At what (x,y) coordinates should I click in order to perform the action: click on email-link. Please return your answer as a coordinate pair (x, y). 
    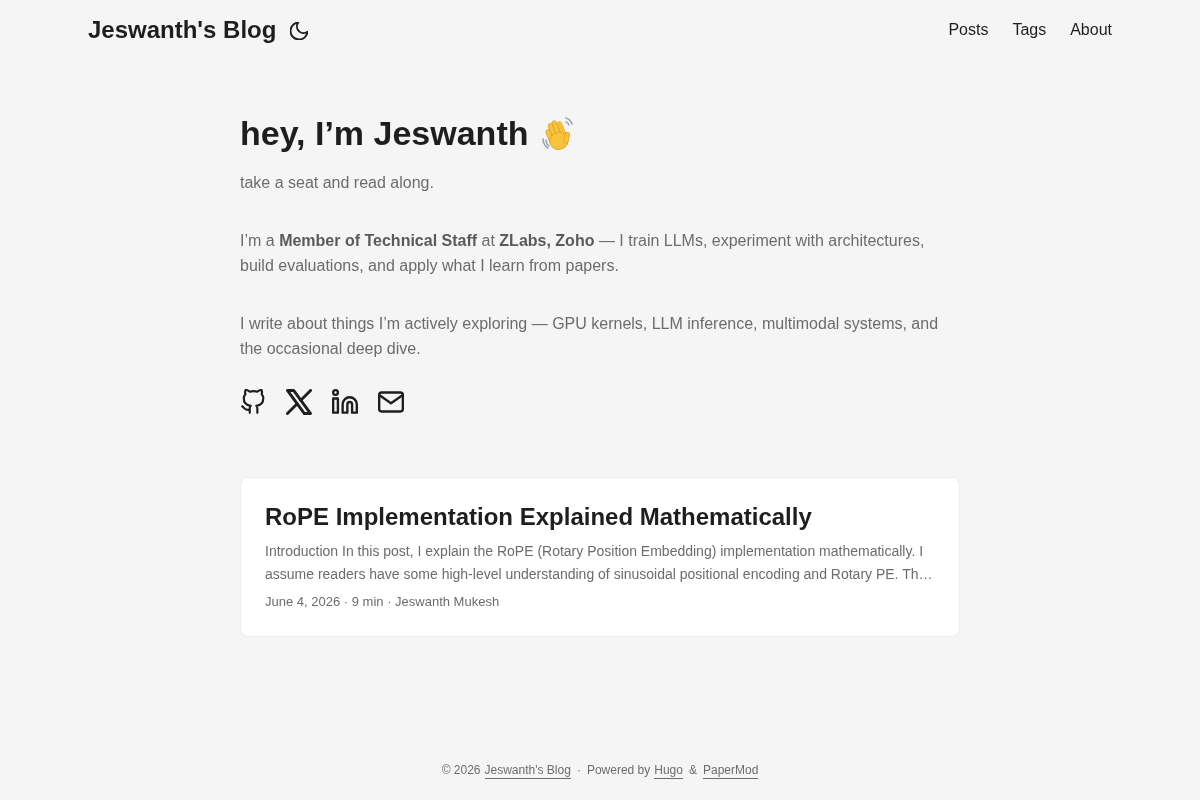
    Looking at the image, I should click on (391, 401).